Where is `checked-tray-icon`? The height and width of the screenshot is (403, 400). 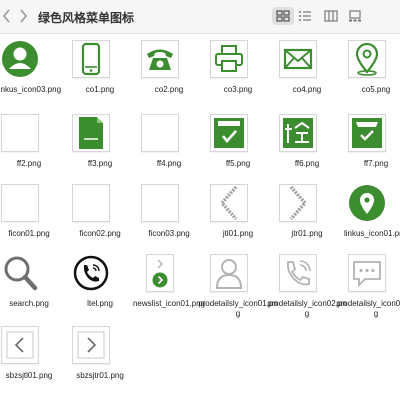
checked-tray-icon is located at coordinates (367, 133).